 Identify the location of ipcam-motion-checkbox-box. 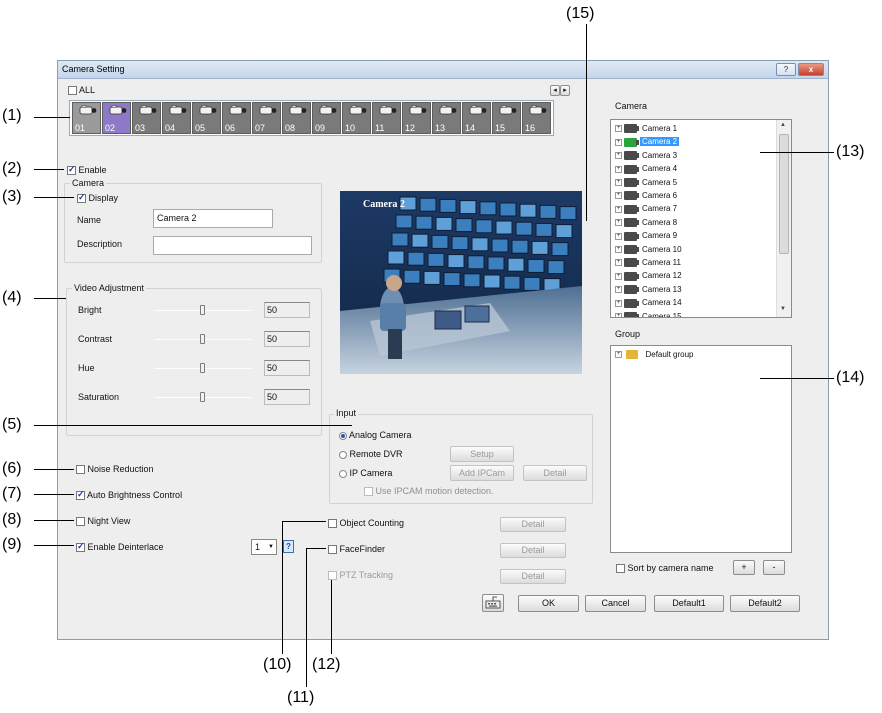
(368, 492).